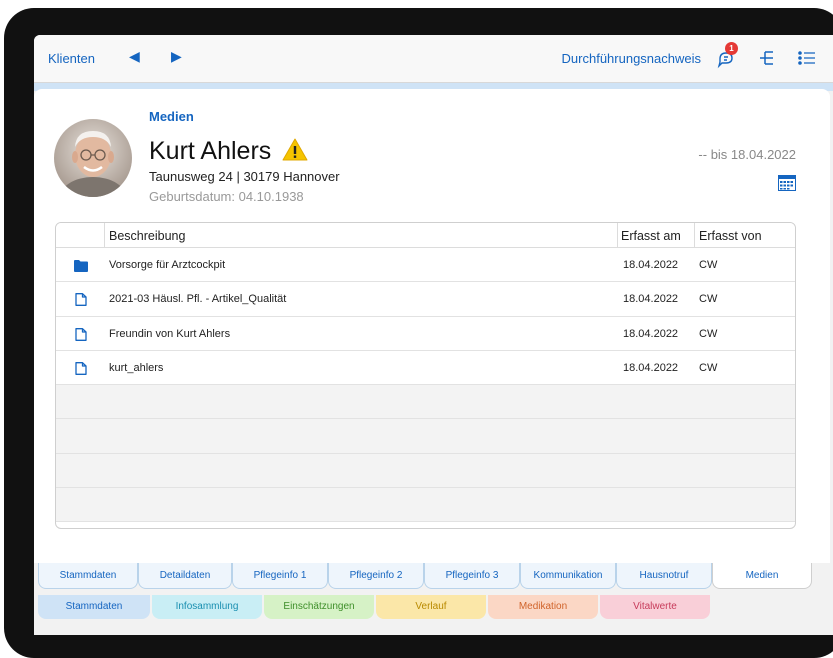 The height and width of the screenshot is (658, 833). What do you see at coordinates (762, 576) in the screenshot?
I see `tab-medien: Medien` at bounding box center [762, 576].